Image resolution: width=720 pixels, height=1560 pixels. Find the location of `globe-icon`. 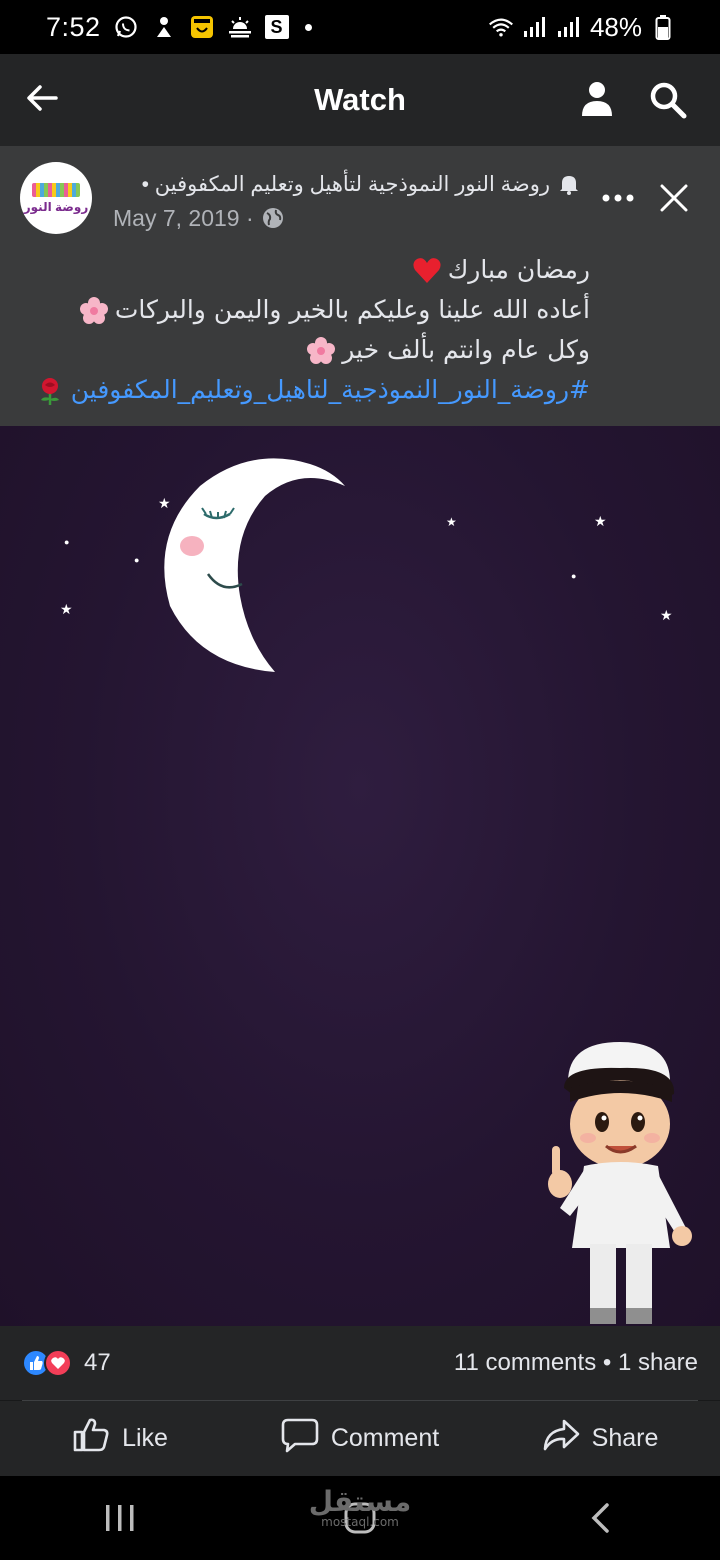

globe-icon is located at coordinates (273, 218).